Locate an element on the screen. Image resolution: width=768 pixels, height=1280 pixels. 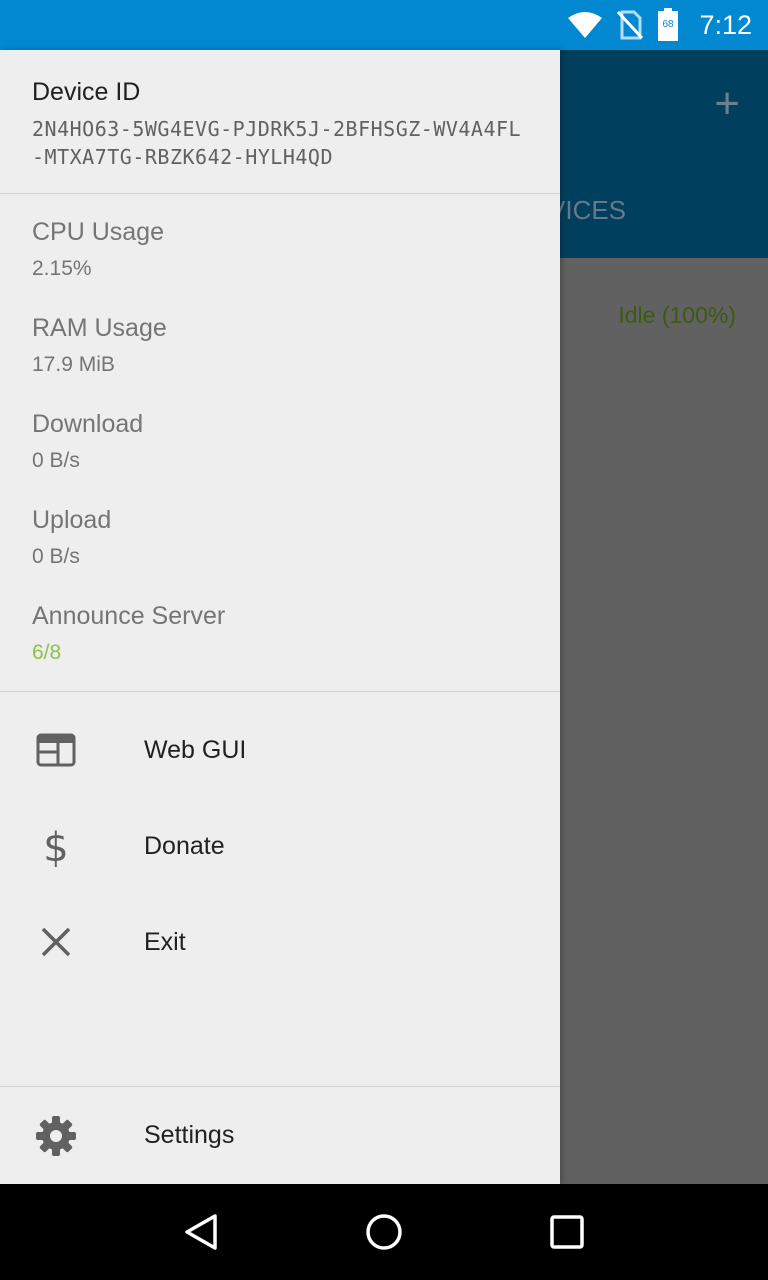
stat-value: 17.9 MiB is located at coordinates (73, 364).